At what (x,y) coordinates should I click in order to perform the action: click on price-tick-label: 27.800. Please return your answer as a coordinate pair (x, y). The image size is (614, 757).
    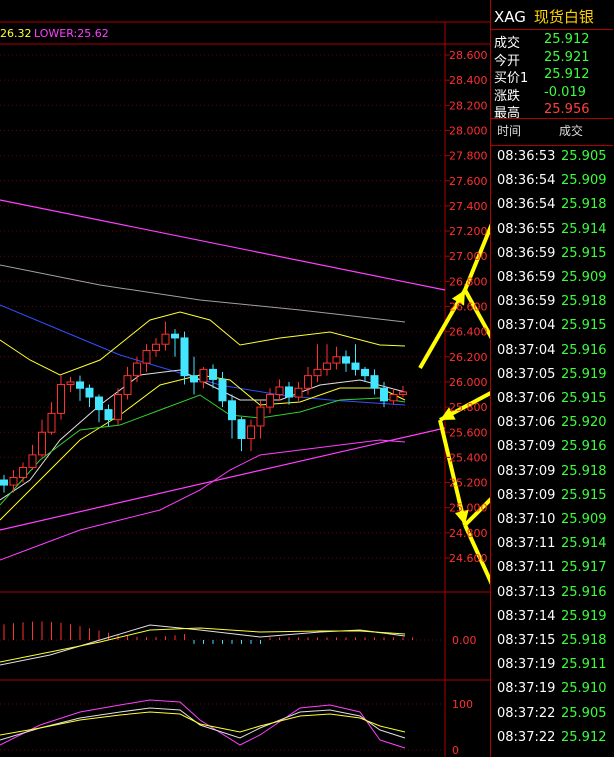
    Looking at the image, I should click on (468, 156).